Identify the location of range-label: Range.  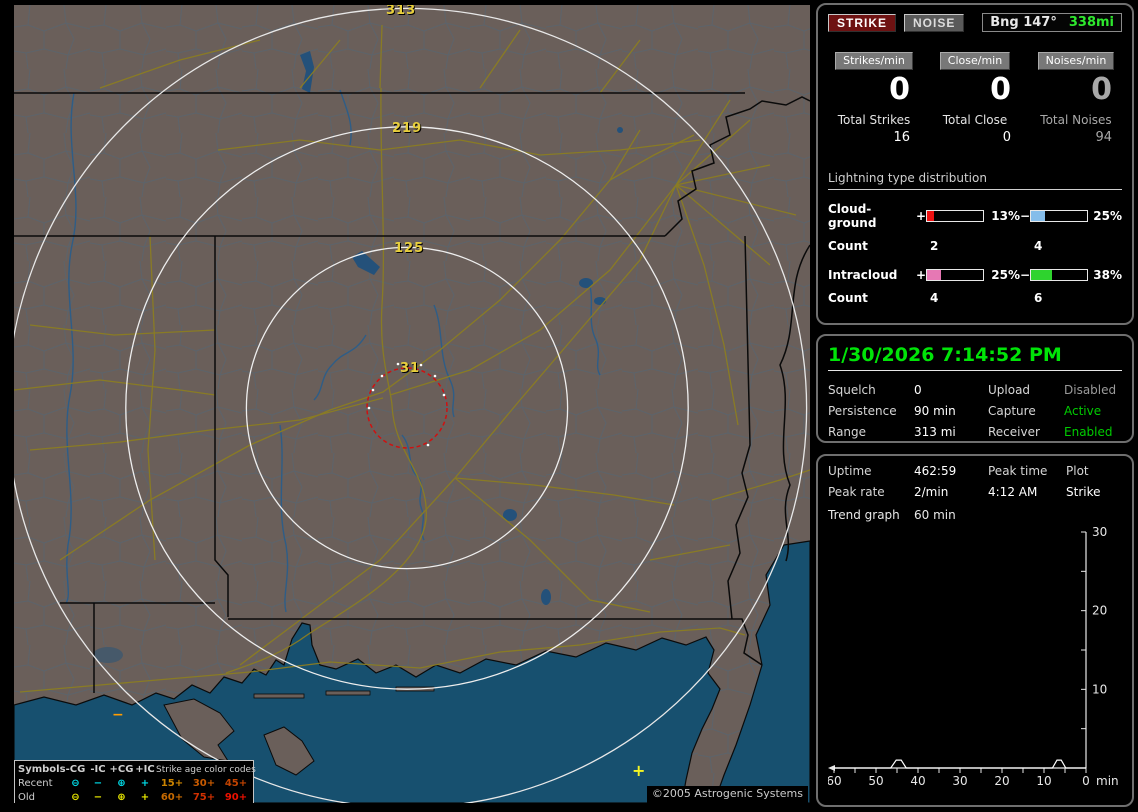
(847, 432).